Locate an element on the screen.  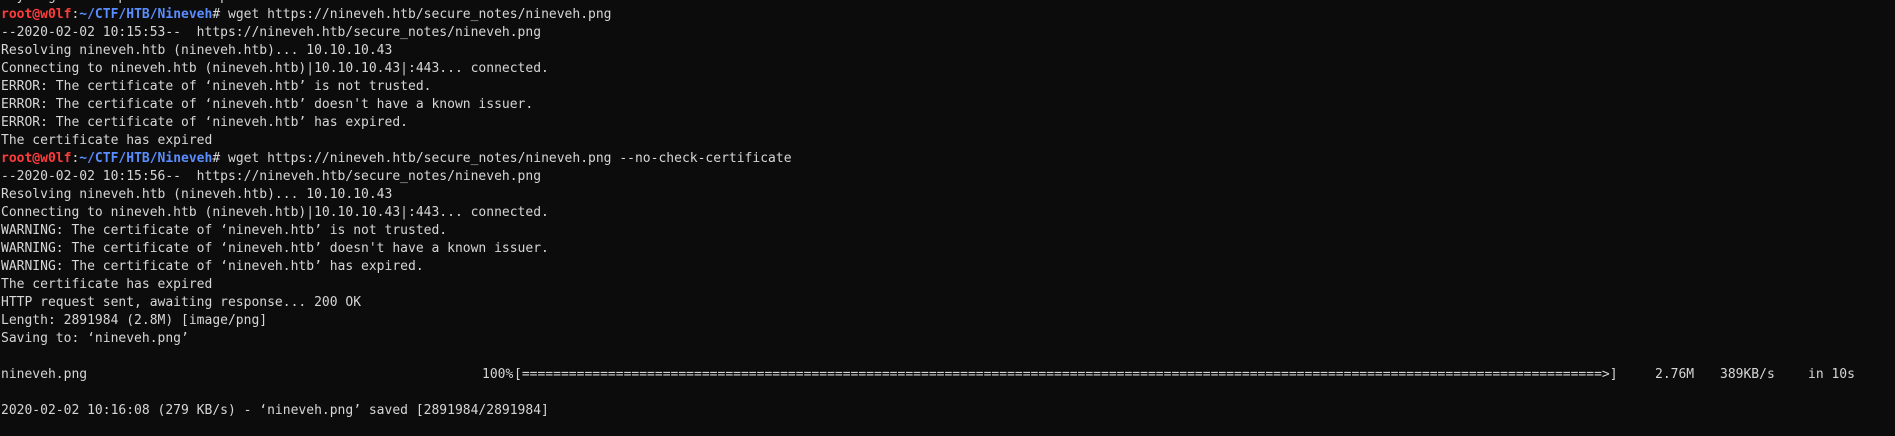
progress-eta: in 10s is located at coordinates (1831, 374).